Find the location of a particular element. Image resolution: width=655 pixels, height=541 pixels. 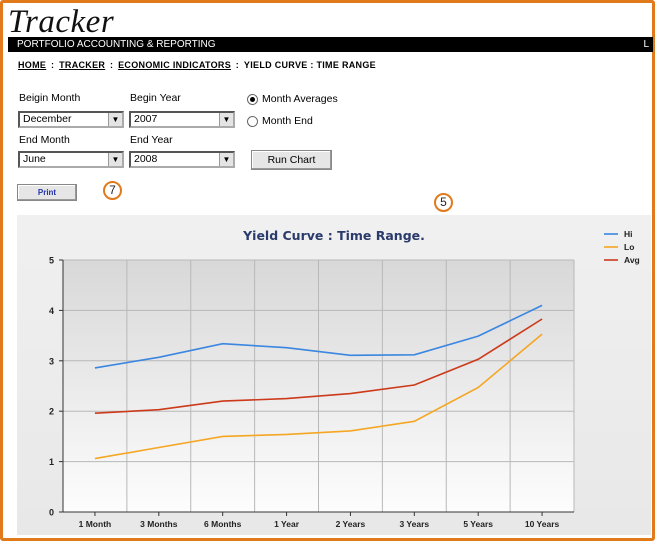

x-tick-label: 10 Years is located at coordinates (542, 524).